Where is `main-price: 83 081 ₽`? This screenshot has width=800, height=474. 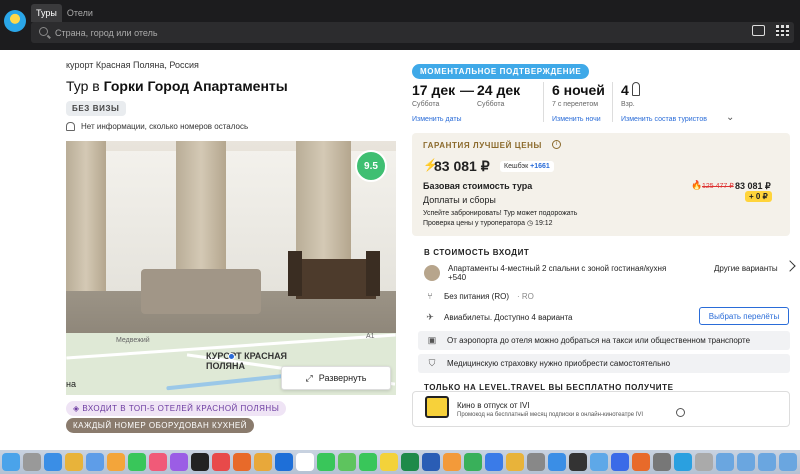
main-price: 83 081 ₽ is located at coordinates (462, 166).